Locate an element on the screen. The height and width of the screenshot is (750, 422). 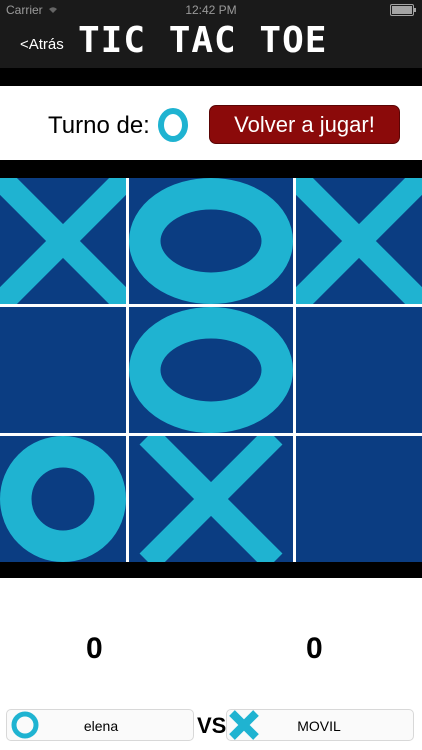
back-button: <Atrás is located at coordinates (42, 44).